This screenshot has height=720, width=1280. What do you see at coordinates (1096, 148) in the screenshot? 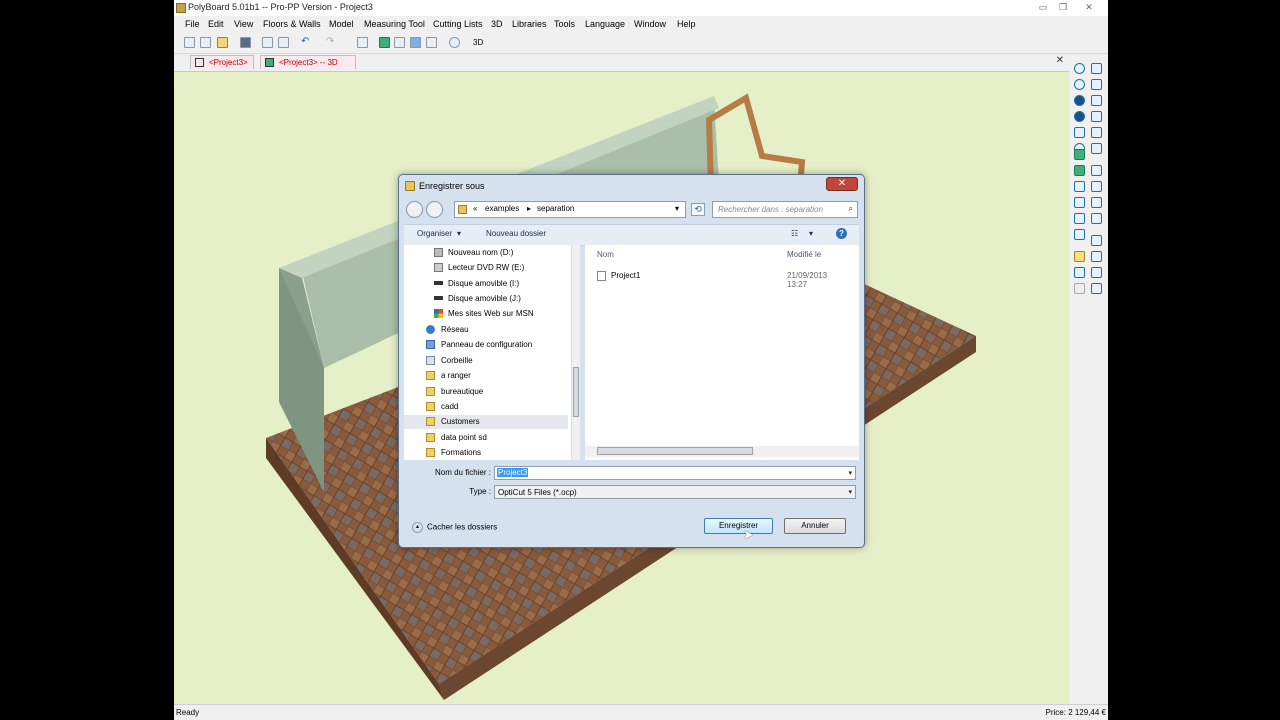
I see `view-back-icon` at bounding box center [1096, 148].